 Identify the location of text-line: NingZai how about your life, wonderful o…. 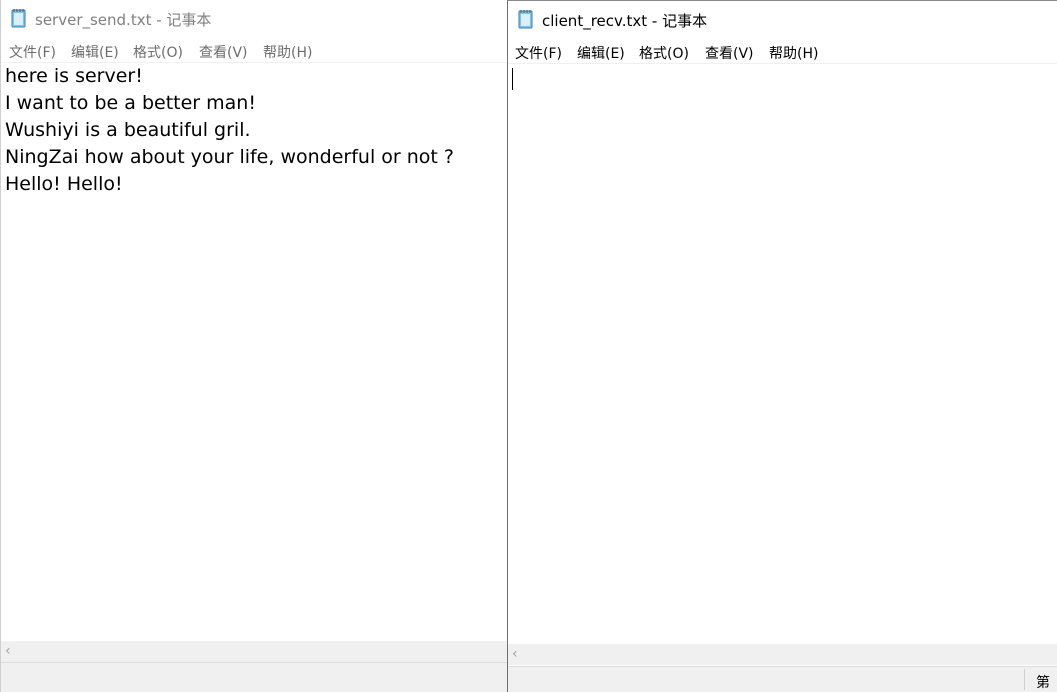
(229, 157).